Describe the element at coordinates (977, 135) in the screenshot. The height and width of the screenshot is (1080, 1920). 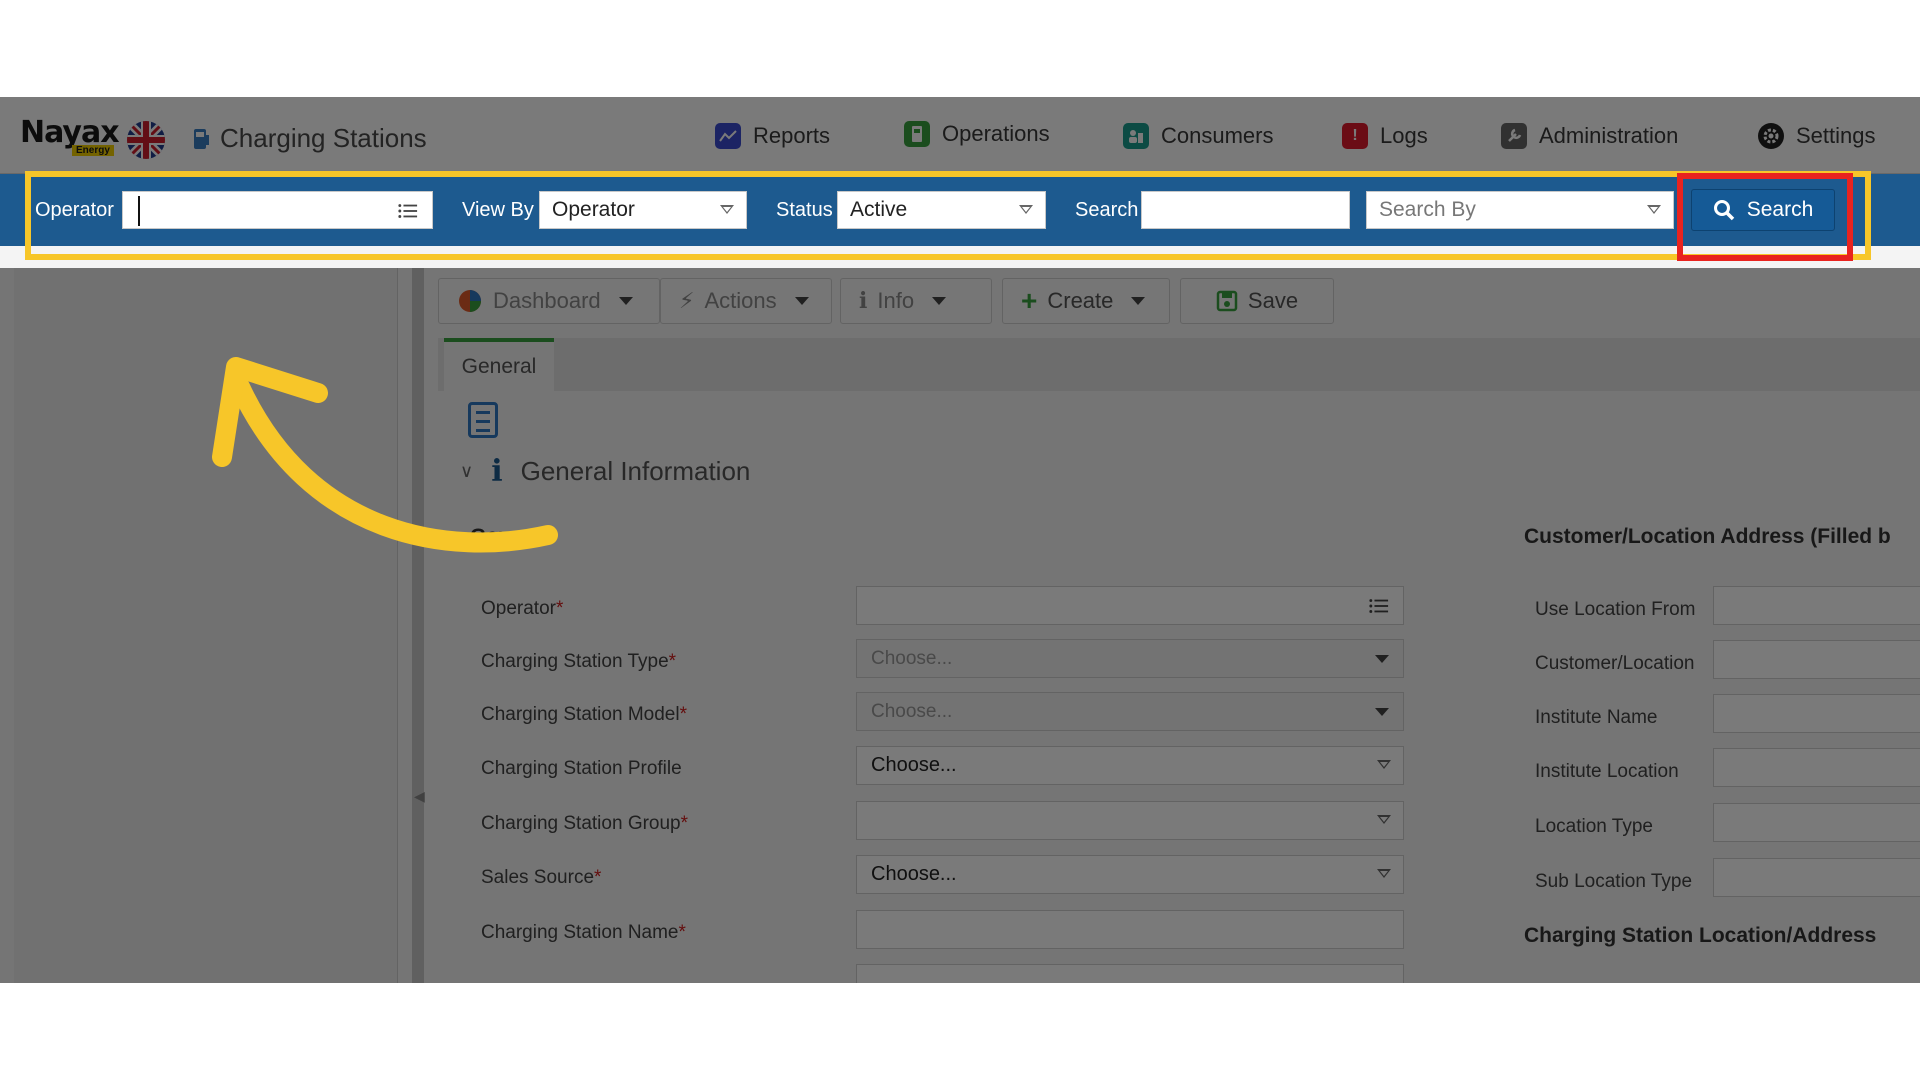
I see `nav-operations: Operations` at that location.